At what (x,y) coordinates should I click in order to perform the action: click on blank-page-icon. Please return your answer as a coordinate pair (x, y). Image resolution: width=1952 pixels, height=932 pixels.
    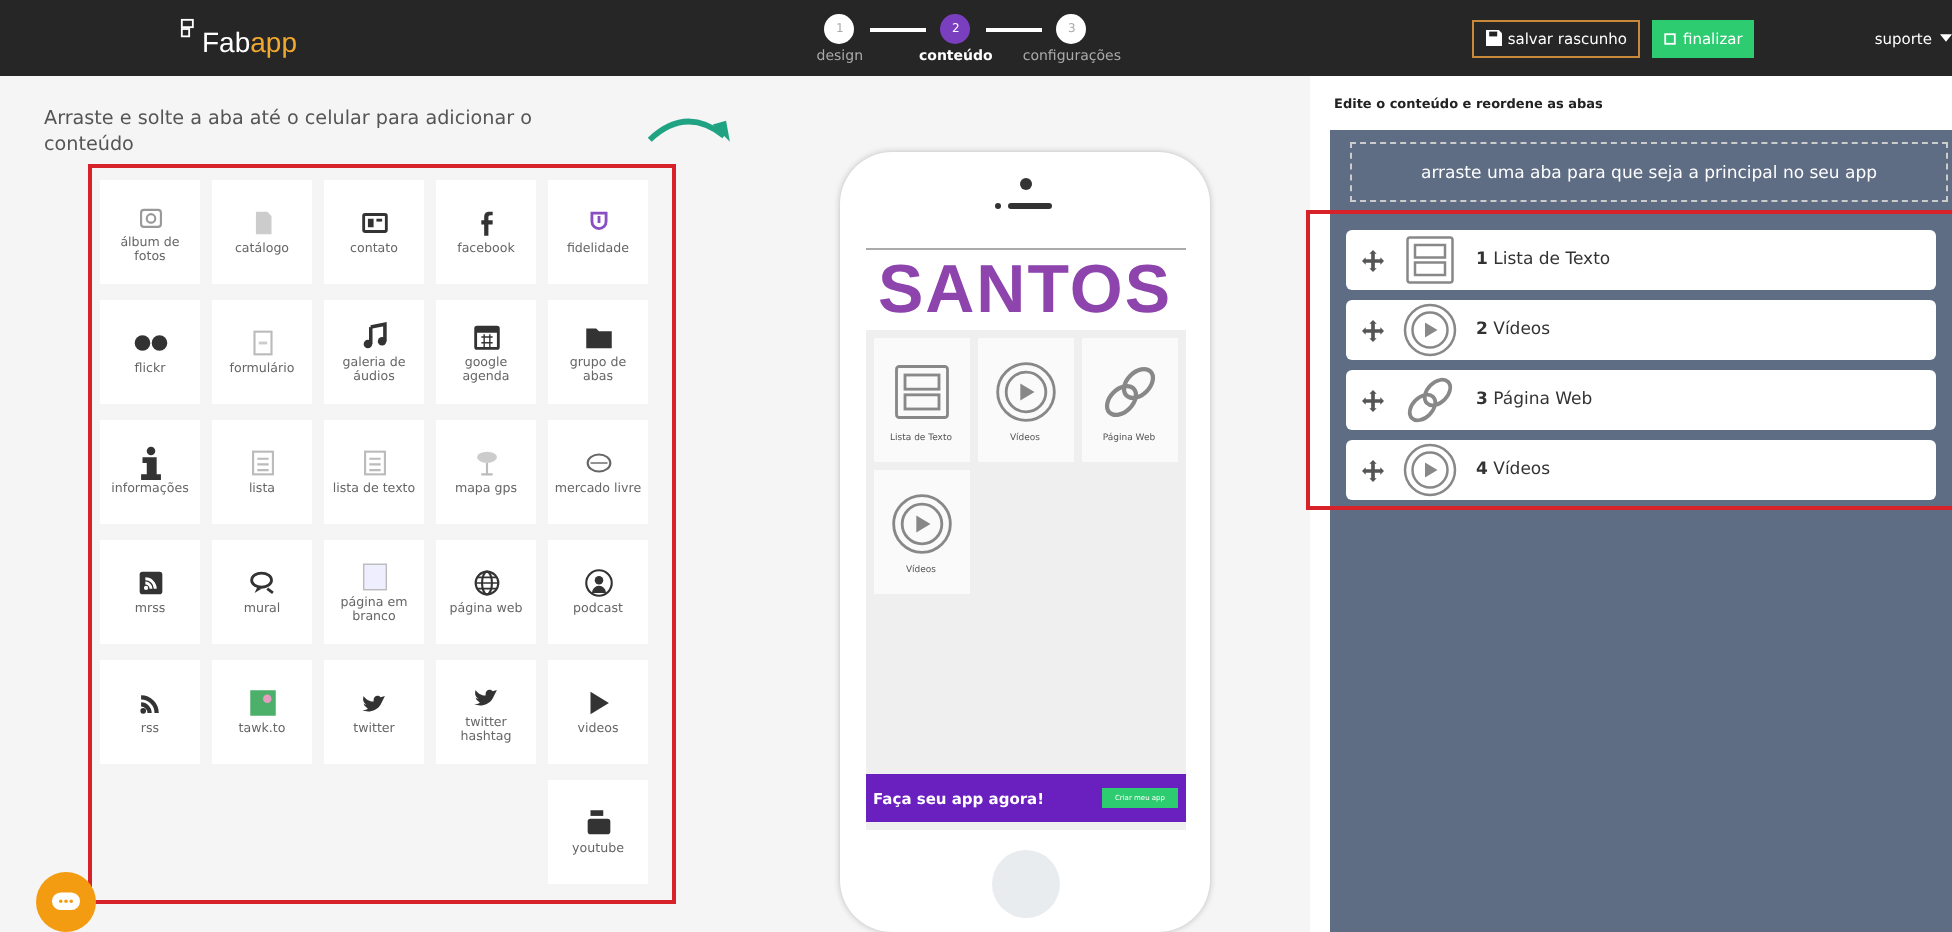
    Looking at the image, I should click on (374, 576).